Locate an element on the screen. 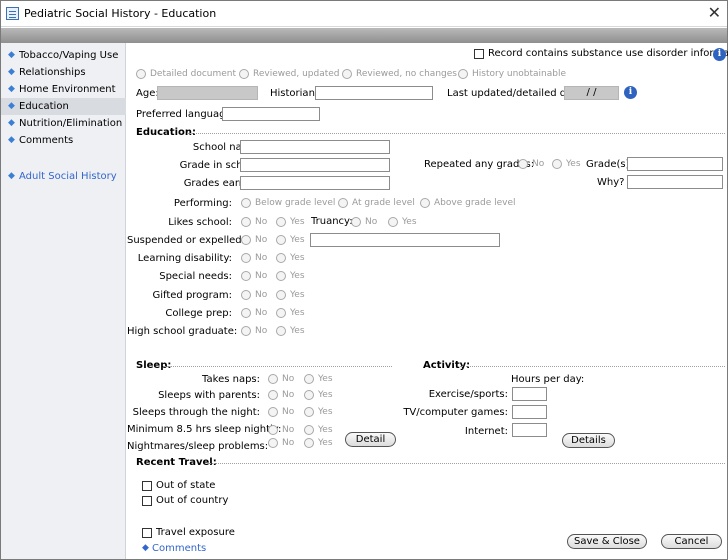 The height and width of the screenshot is (560, 728). why-field is located at coordinates (675, 182).